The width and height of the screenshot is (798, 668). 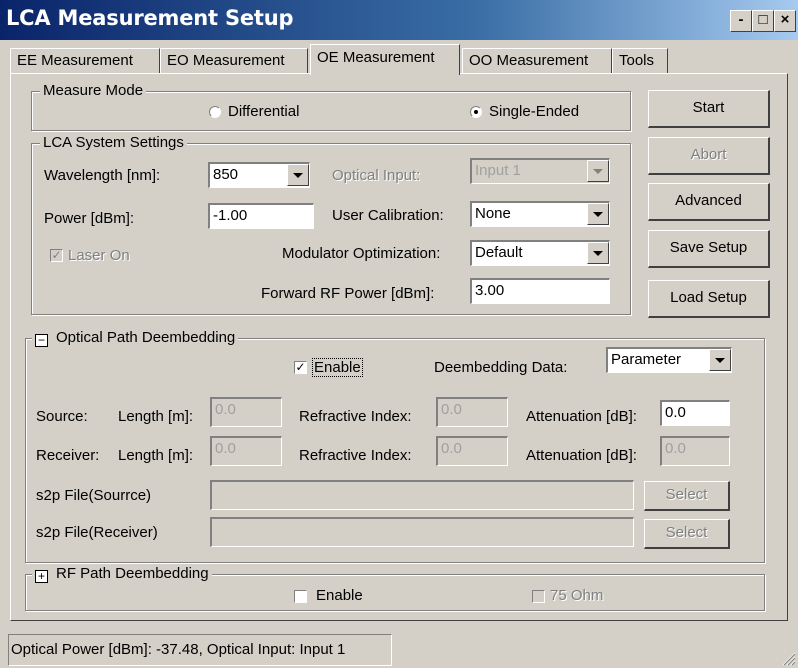 What do you see at coordinates (422, 532) in the screenshot?
I see `s2p-receiver-path` at bounding box center [422, 532].